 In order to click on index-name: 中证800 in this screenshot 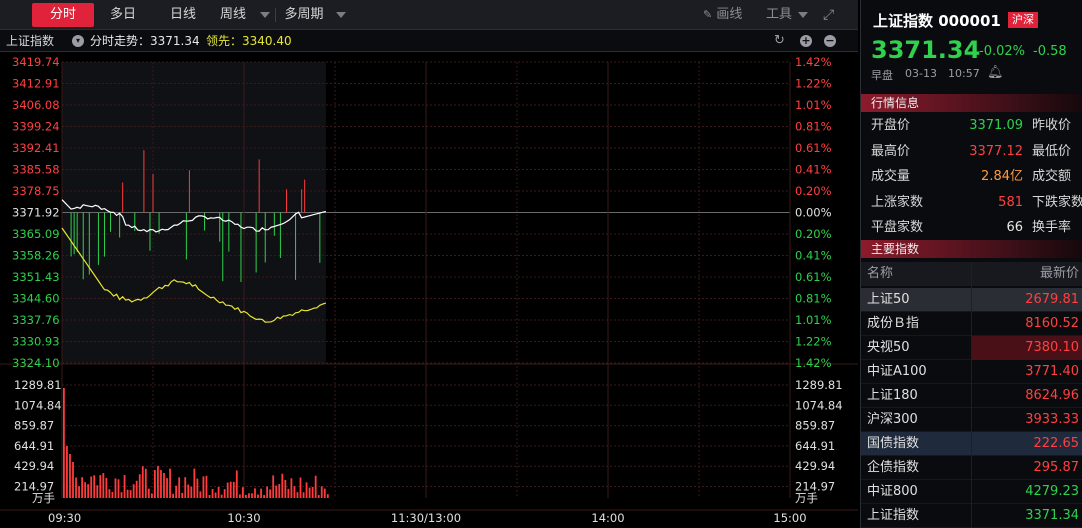, I will do `click(892, 491)`.